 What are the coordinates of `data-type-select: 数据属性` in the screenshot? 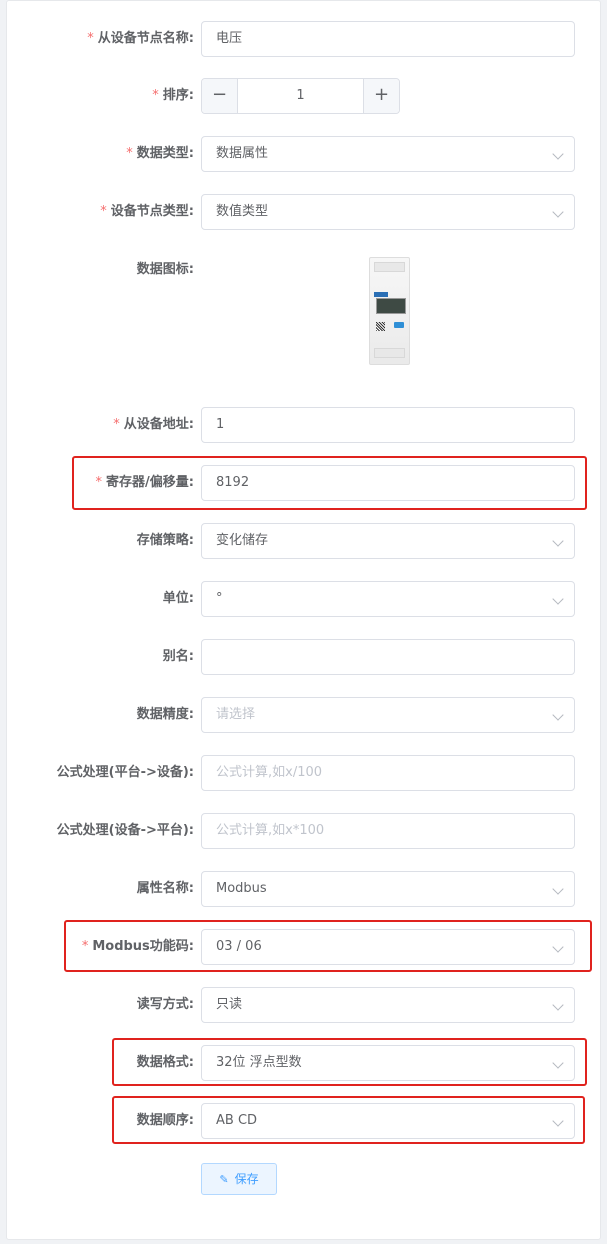 It's located at (388, 154).